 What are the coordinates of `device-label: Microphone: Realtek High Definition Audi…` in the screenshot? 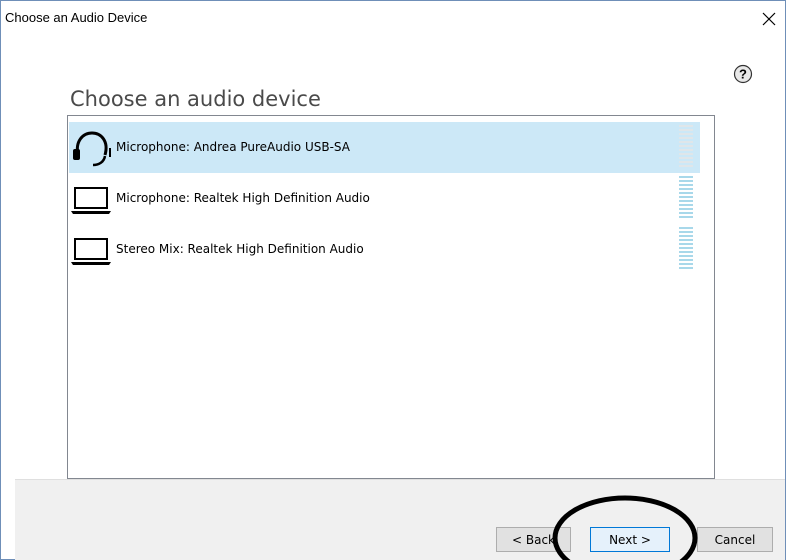 It's located at (243, 198).